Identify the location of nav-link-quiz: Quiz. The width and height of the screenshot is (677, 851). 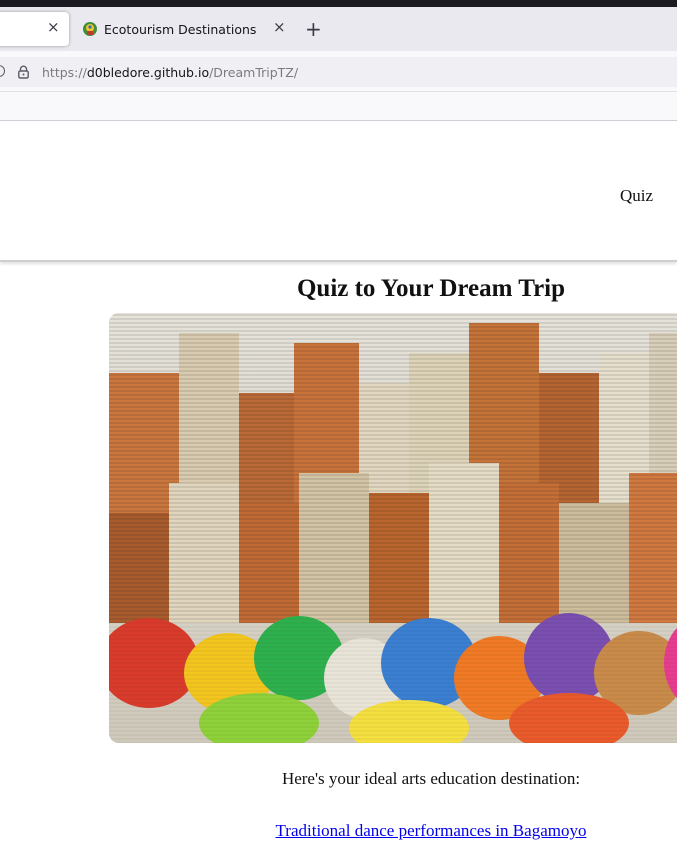
(636, 196).